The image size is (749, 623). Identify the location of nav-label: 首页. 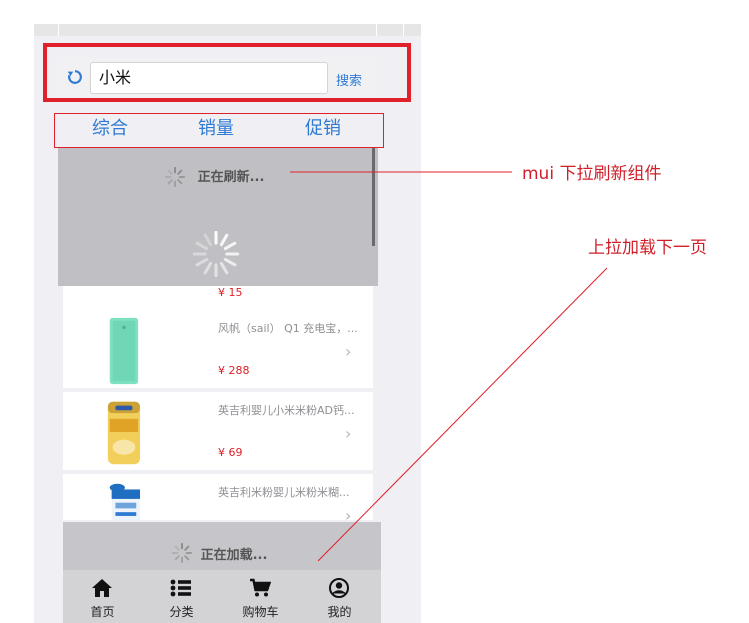
(102, 612).